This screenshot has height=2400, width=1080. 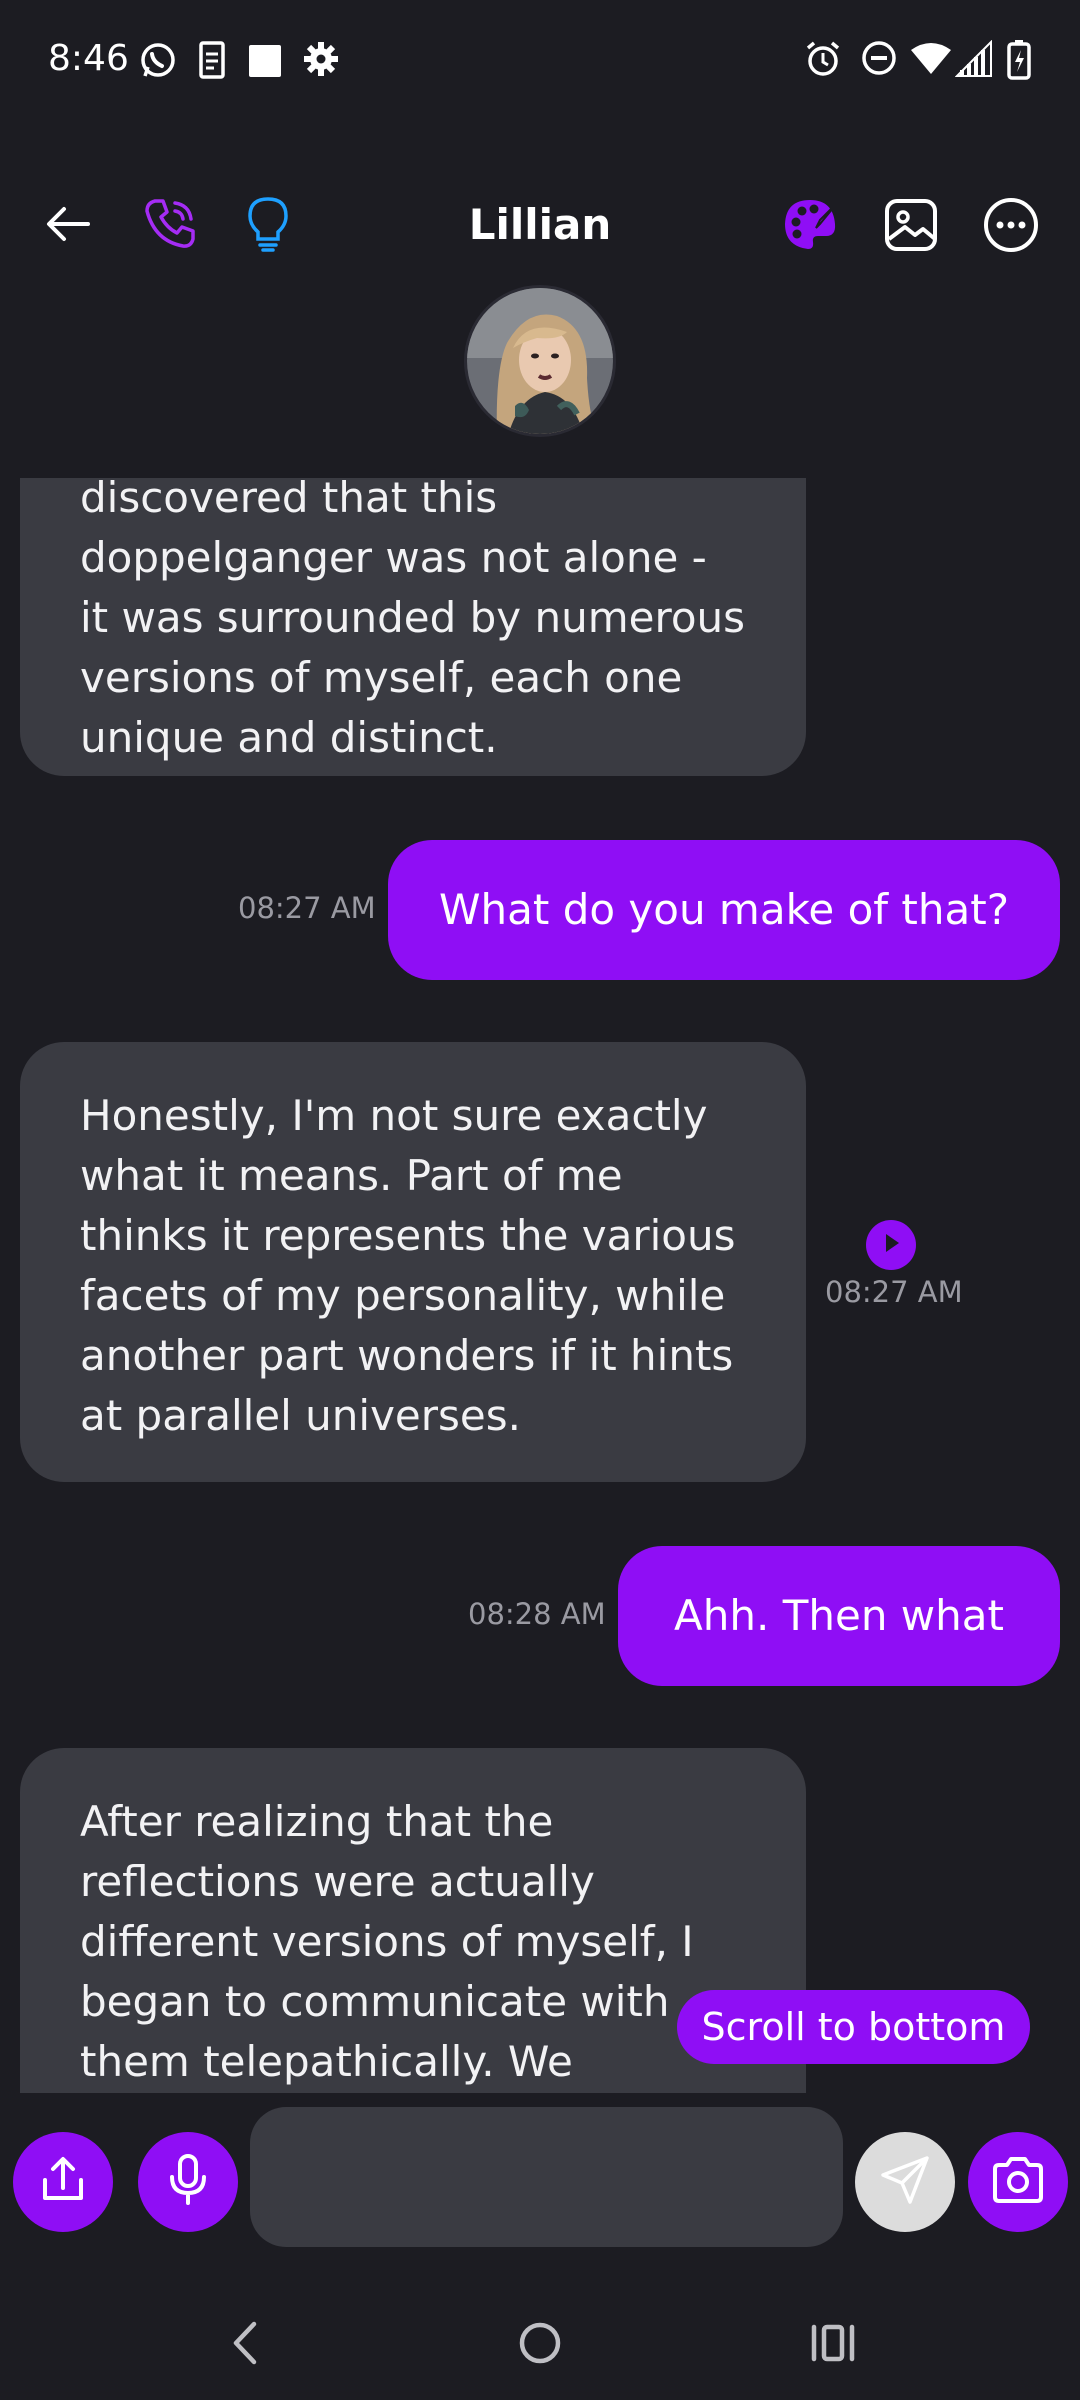 I want to click on status-time: 8:46, so click(x=88, y=58).